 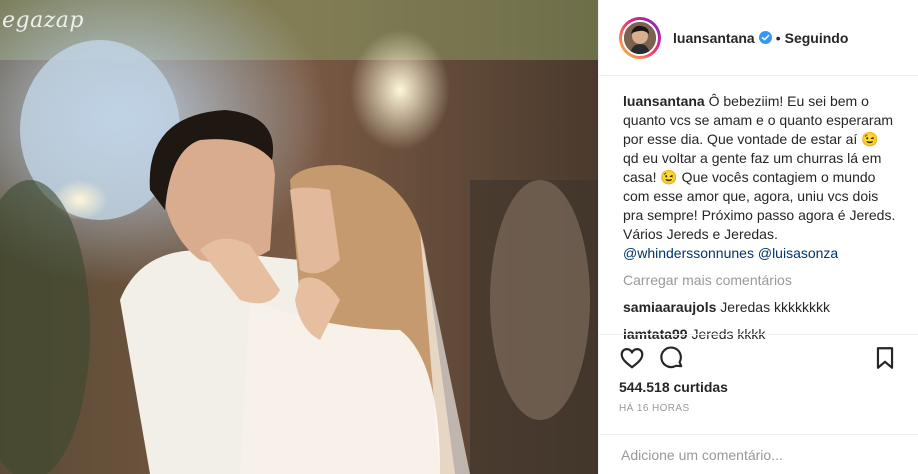 I want to click on heart-icon, so click(x=632, y=358).